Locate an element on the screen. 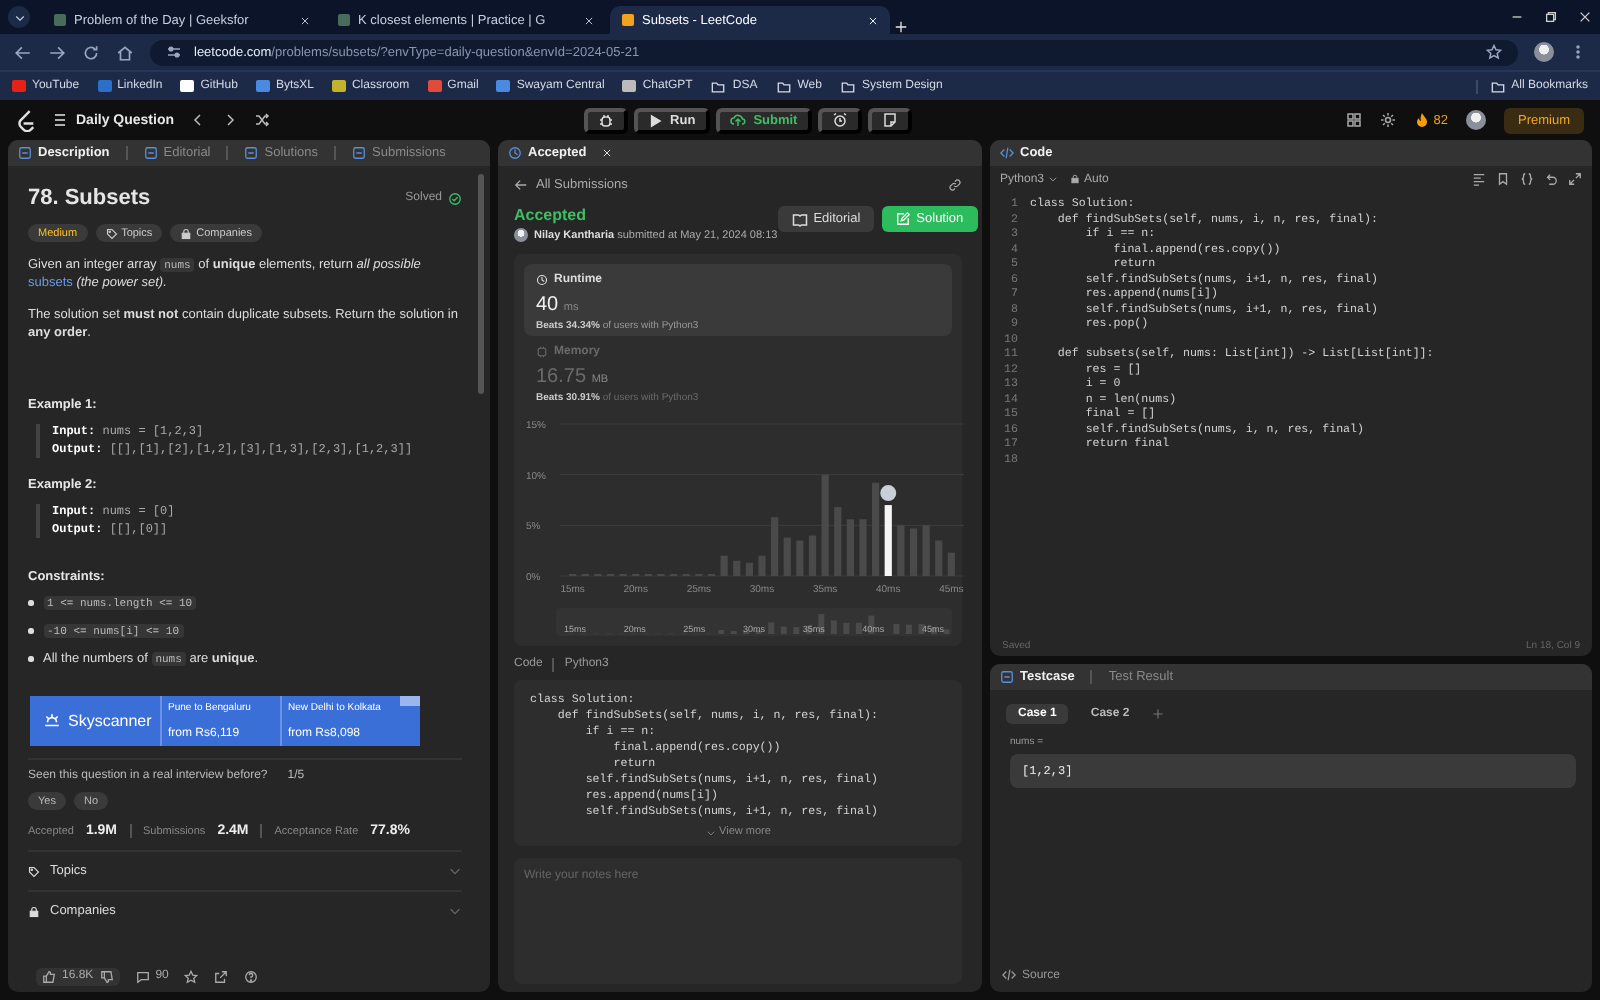  layout-grid-icon is located at coordinates (1353, 120).